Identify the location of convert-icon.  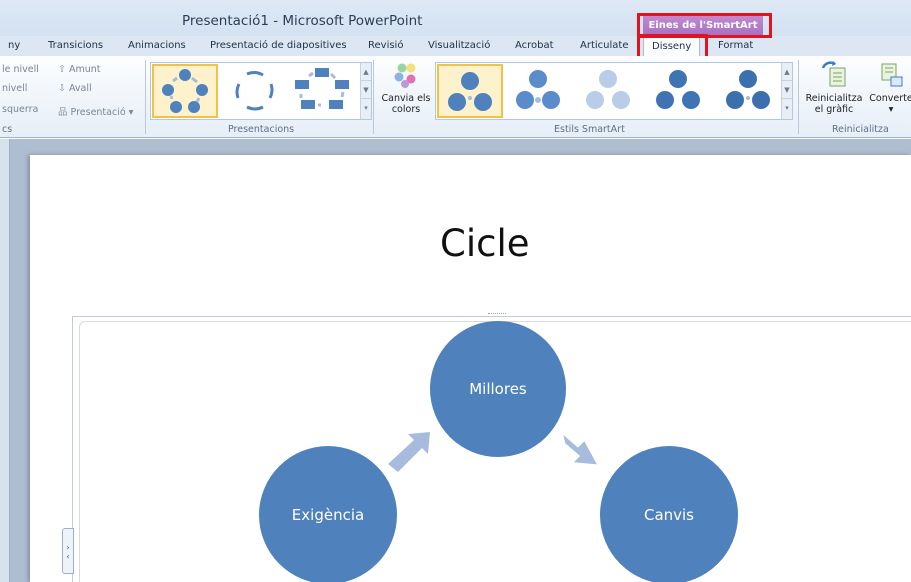
(892, 75).